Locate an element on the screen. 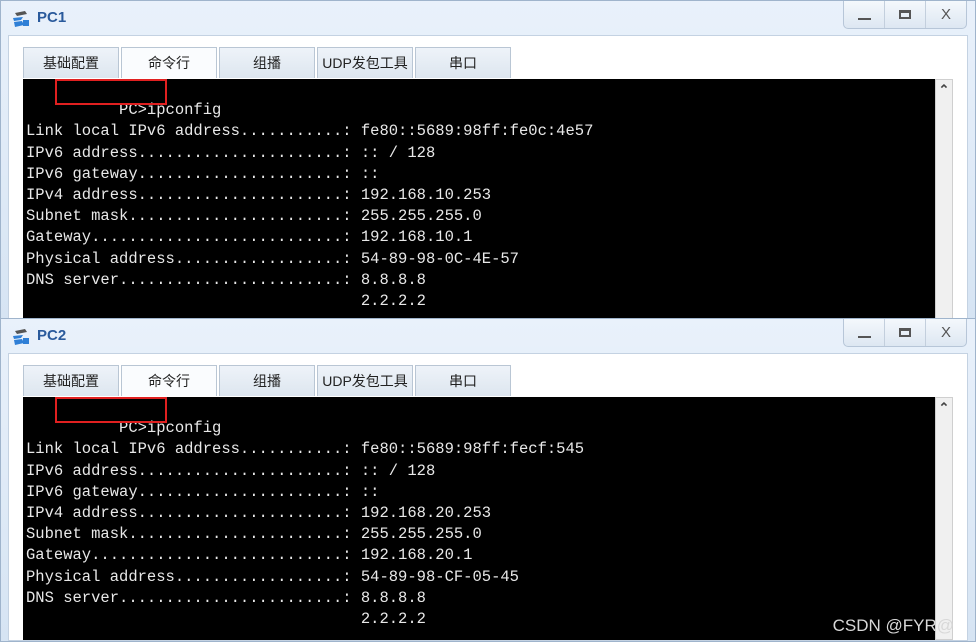  title-bar: PC2 X is located at coordinates (488, 336).